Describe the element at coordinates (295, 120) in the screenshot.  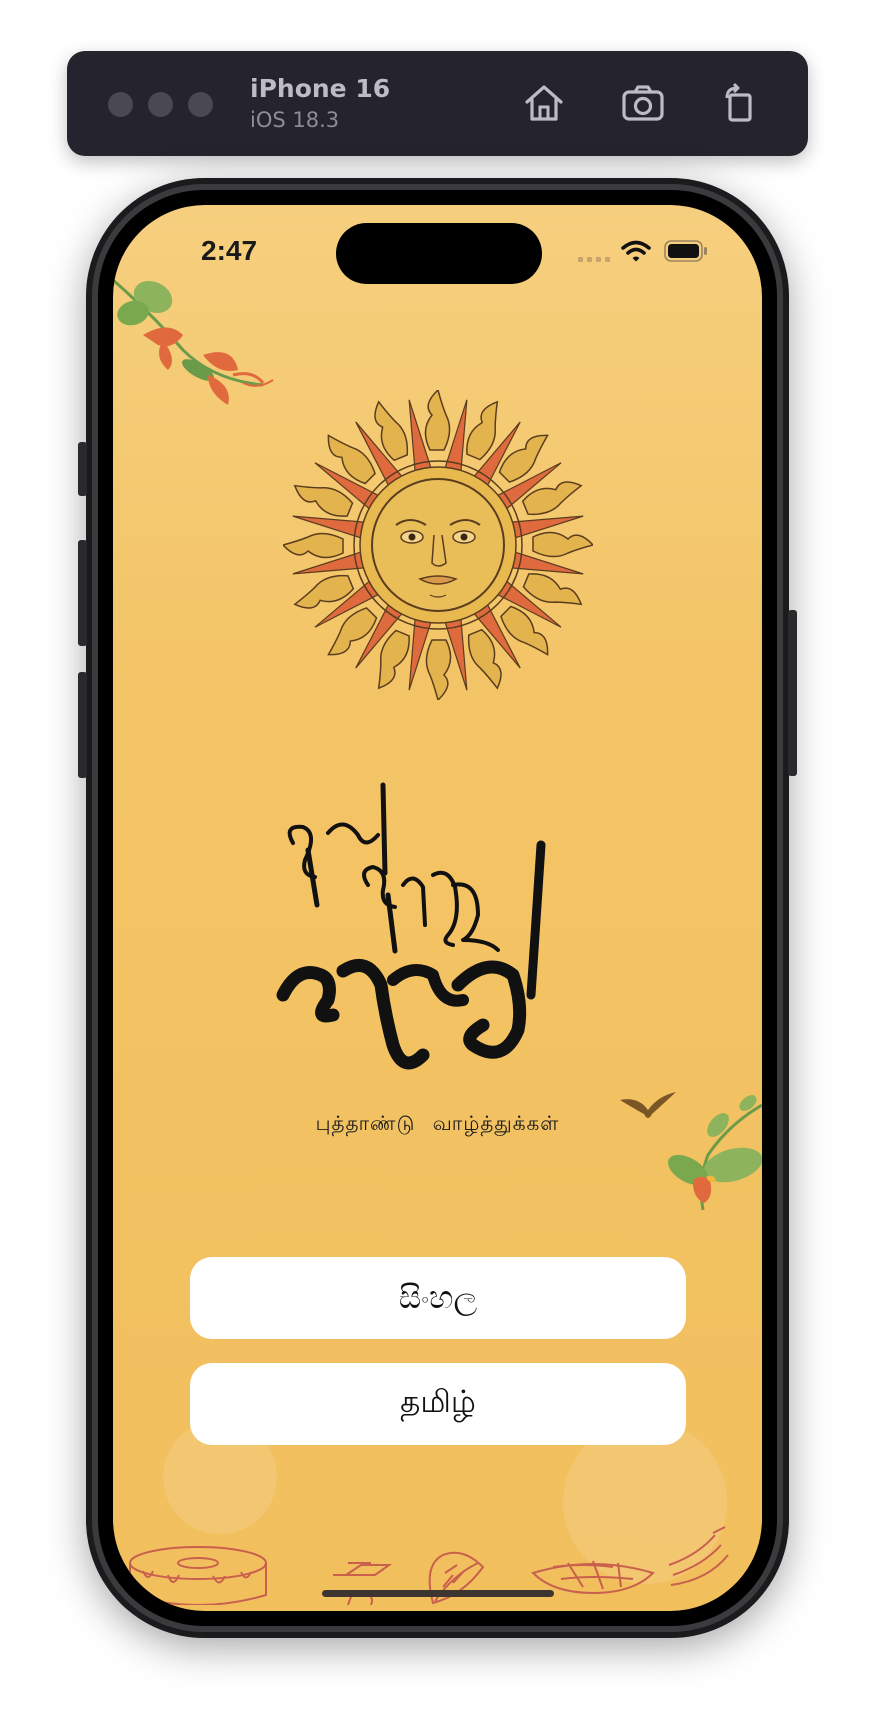
I see `simulator-os-version: iOS 18.3` at that location.